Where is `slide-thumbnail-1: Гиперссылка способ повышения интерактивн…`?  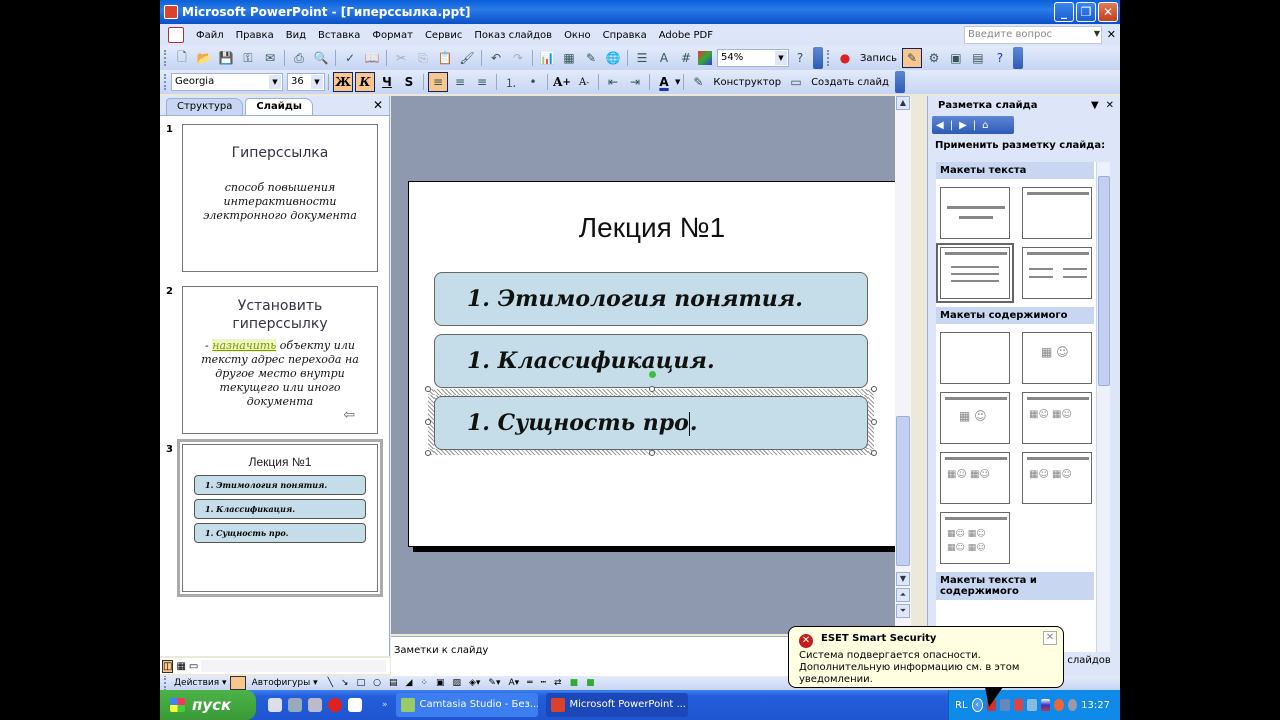 slide-thumbnail-1: Гиперссылка способ повышения интерактивн… is located at coordinates (280, 198).